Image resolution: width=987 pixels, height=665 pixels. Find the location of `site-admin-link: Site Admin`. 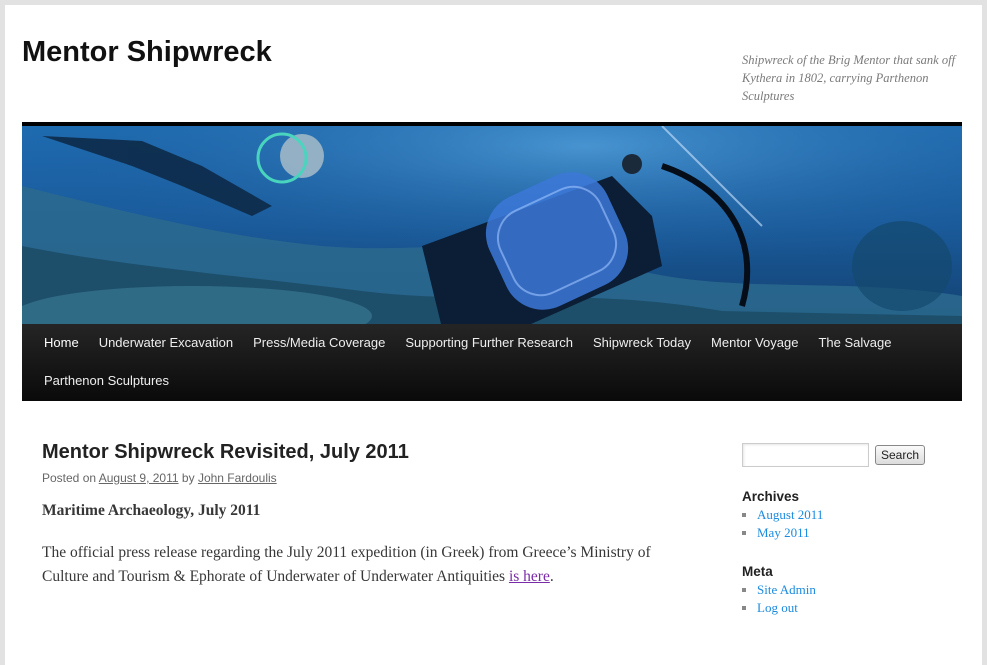

site-admin-link: Site Admin is located at coordinates (786, 589).